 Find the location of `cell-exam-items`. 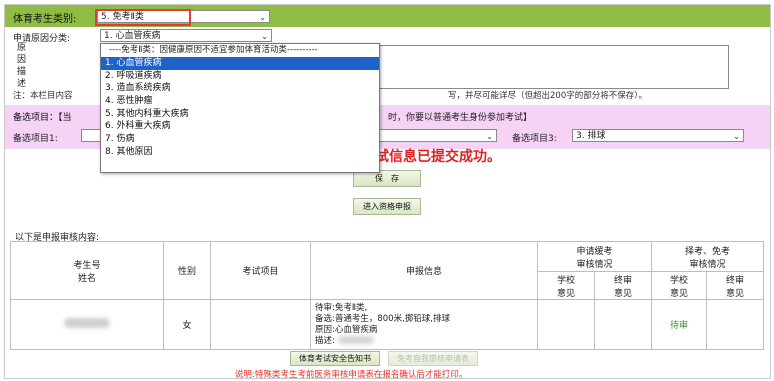

cell-exam-items is located at coordinates (260, 324).